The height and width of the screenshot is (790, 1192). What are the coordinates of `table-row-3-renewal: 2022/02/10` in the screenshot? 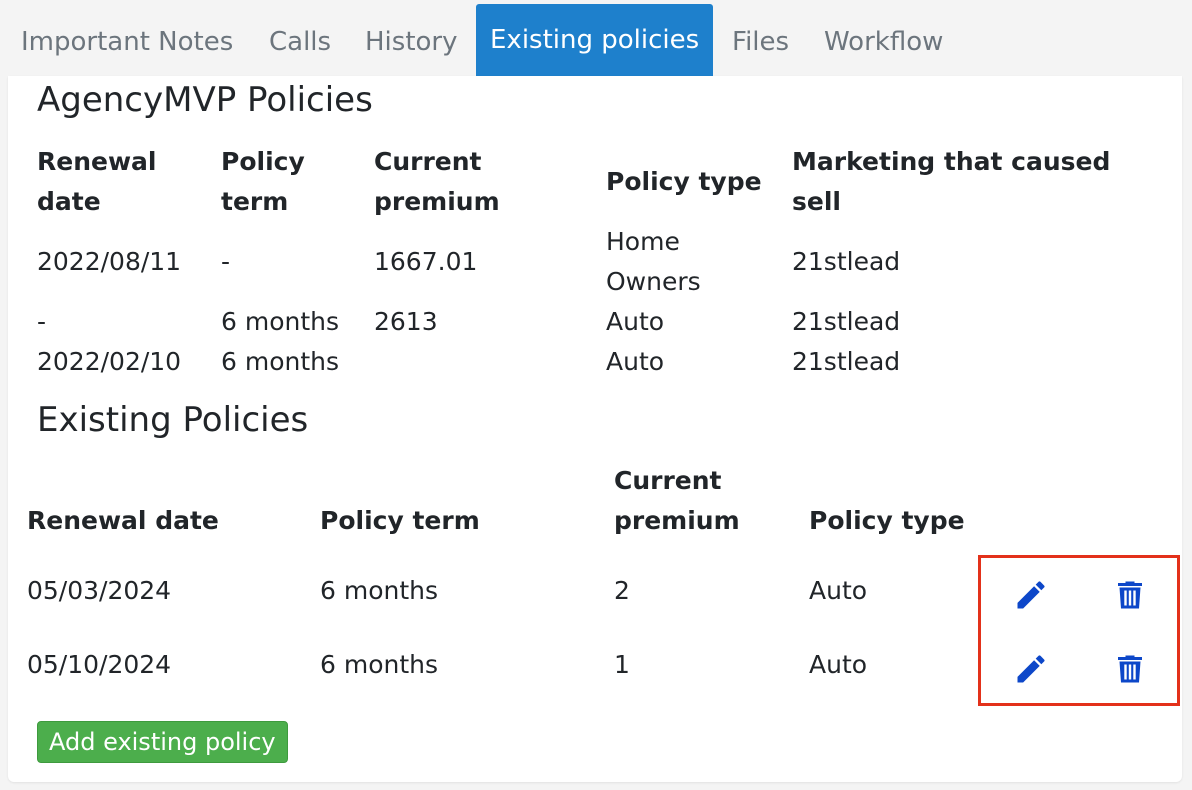 It's located at (109, 361).